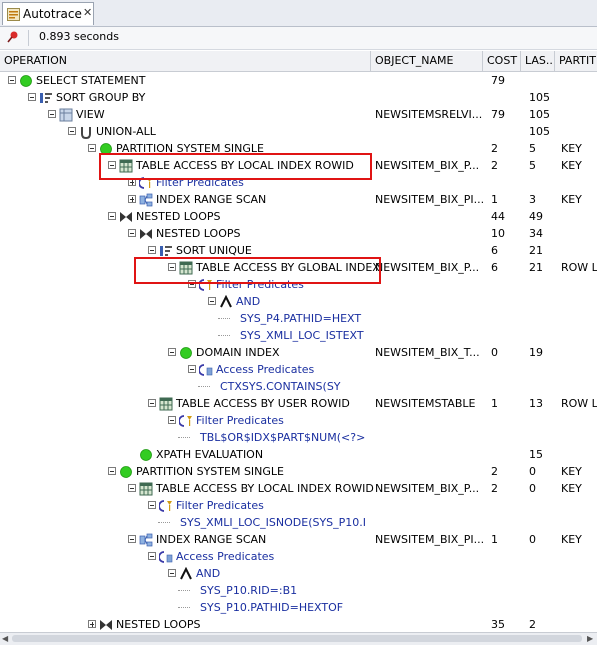 The image size is (597, 645). Describe the element at coordinates (298, 318) in the screenshot. I see `plan-row: SYS_P4.PATHID=HEXT` at that location.